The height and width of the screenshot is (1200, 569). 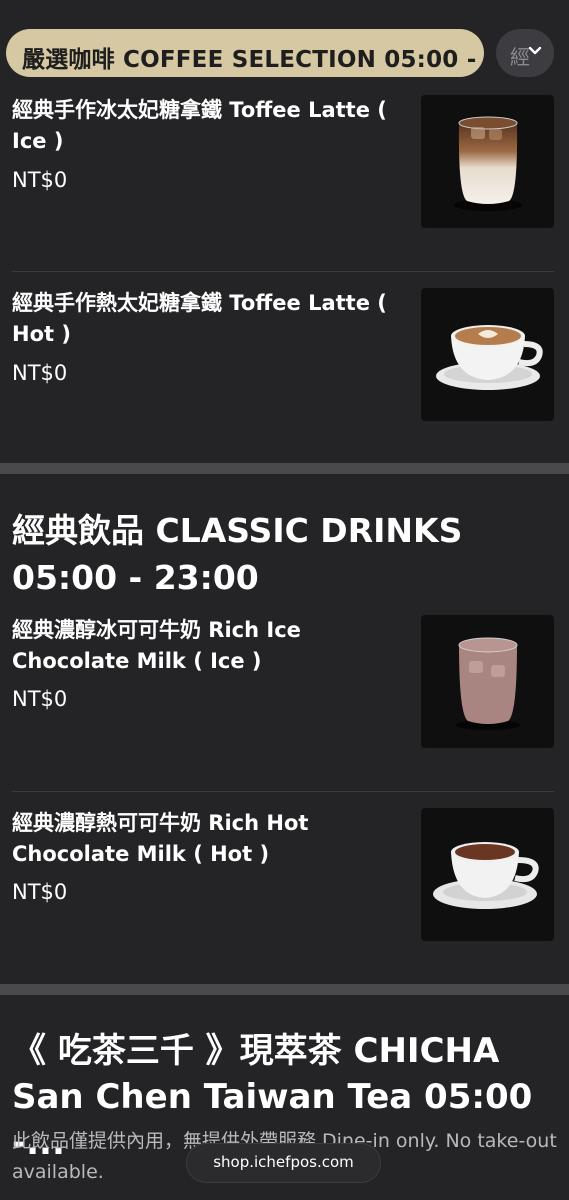 I want to click on section-title-classic-drinks: 經典飲品 CLASSIC DRINKS 05:00 - 23:00, so click(x=237, y=554).